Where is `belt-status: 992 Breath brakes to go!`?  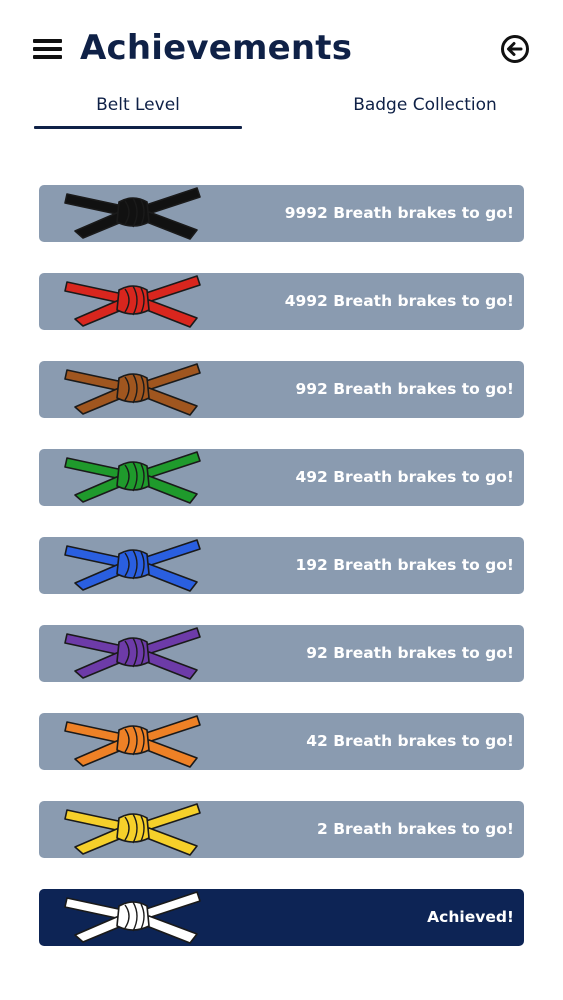
belt-status: 992 Breath brakes to go! is located at coordinates (404, 389).